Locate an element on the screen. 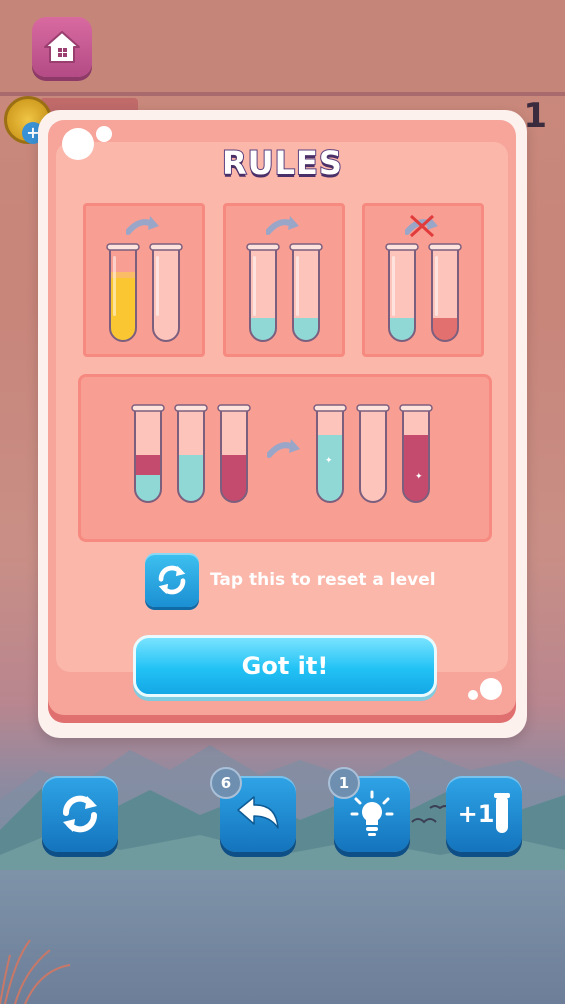 This screenshot has height=1004, width=565. reset-hint-icon-button is located at coordinates (172, 580).